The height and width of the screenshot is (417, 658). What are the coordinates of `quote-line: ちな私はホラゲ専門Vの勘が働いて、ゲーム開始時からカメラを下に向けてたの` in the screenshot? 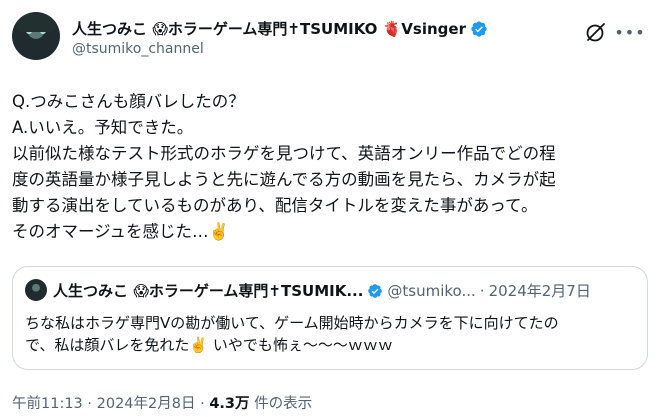 It's located at (292, 323).